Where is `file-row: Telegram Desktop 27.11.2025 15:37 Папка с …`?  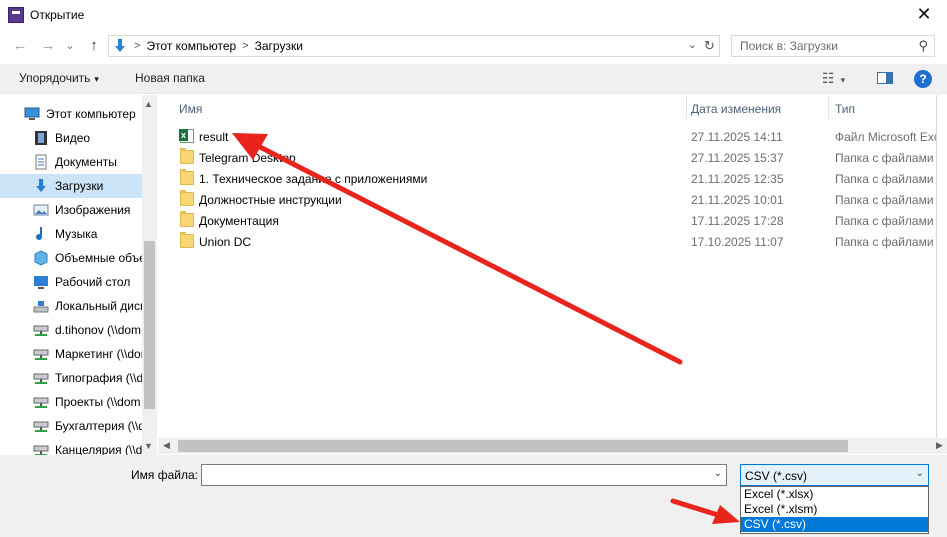
file-row: Telegram Desktop 27.11.2025 15:37 Папка с … is located at coordinates (552, 157).